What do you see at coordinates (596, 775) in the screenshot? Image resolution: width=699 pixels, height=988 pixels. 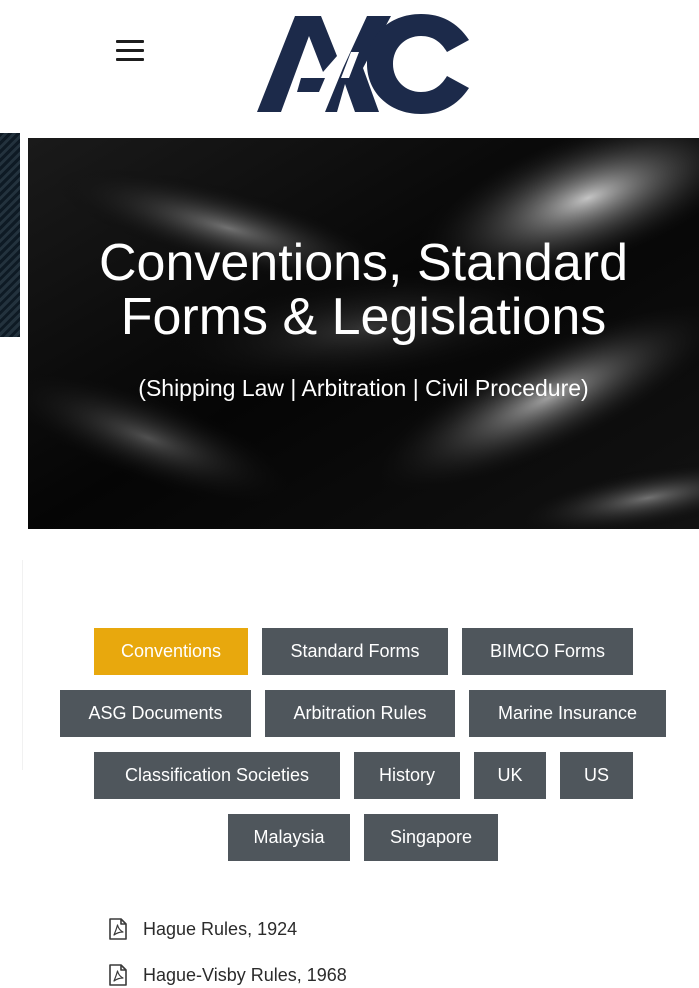 I see `tab-us: US` at bounding box center [596, 775].